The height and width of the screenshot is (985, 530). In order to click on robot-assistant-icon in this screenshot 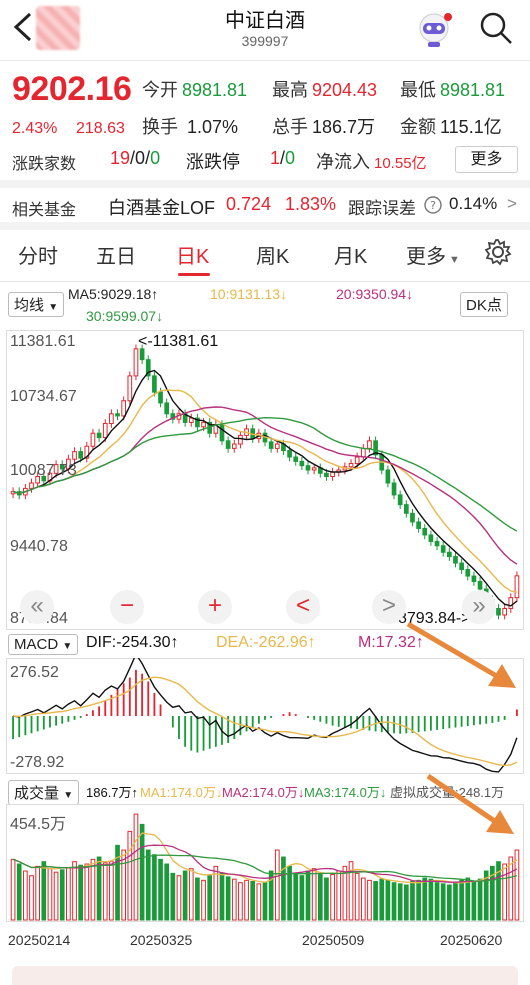, I will do `click(434, 30)`.